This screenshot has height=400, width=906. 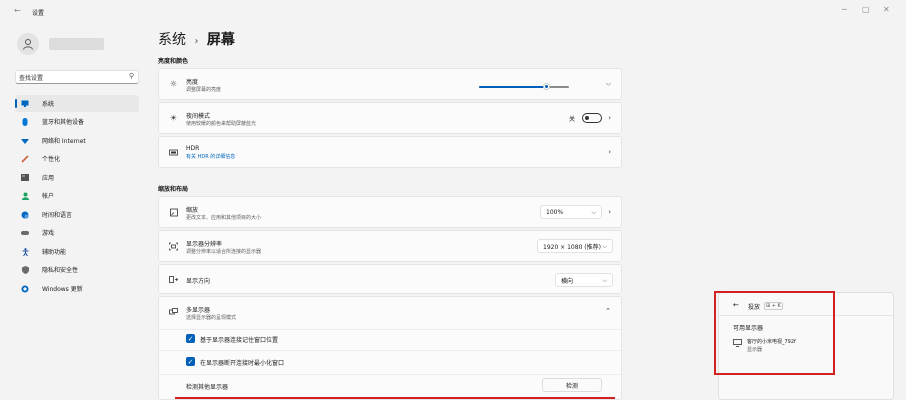 I want to click on sidebar-item-label: 游戏, so click(x=48, y=233).